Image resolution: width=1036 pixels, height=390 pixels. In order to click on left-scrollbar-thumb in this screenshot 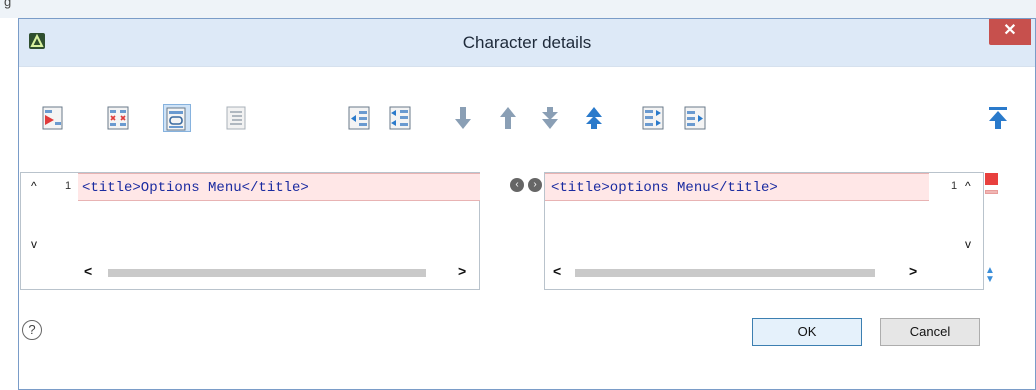, I will do `click(267, 273)`.